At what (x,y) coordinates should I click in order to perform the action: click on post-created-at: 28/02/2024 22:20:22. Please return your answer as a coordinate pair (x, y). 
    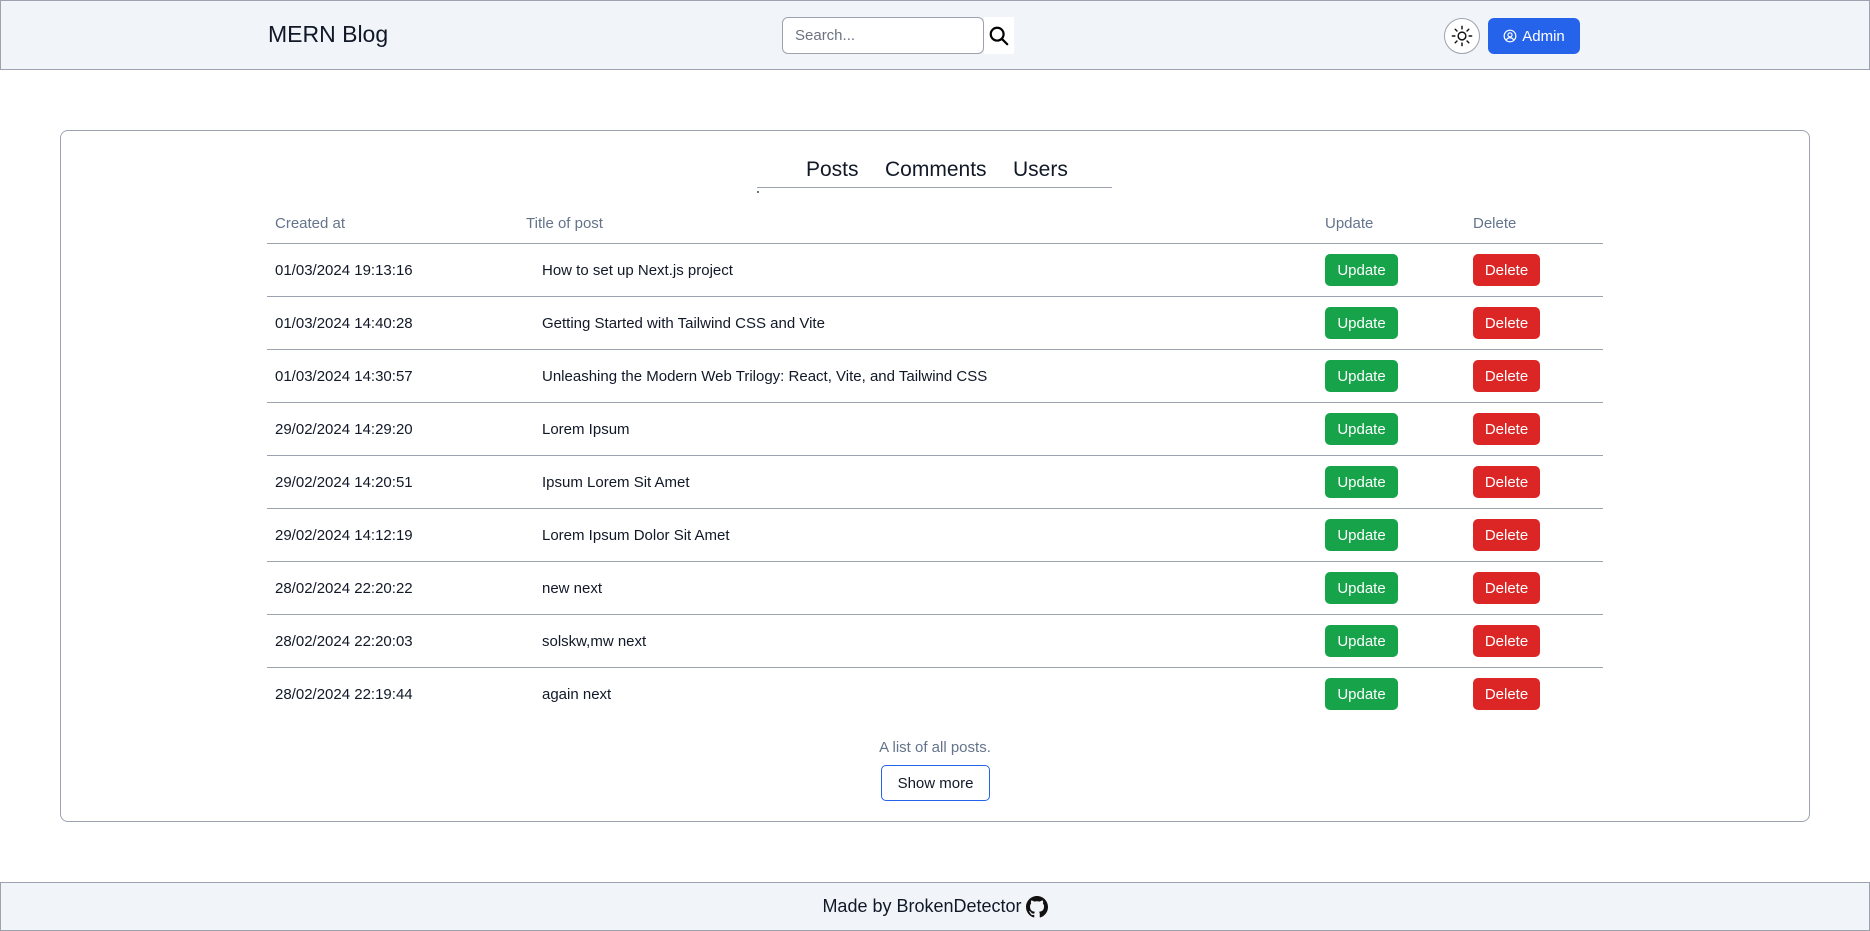
    Looking at the image, I should click on (344, 588).